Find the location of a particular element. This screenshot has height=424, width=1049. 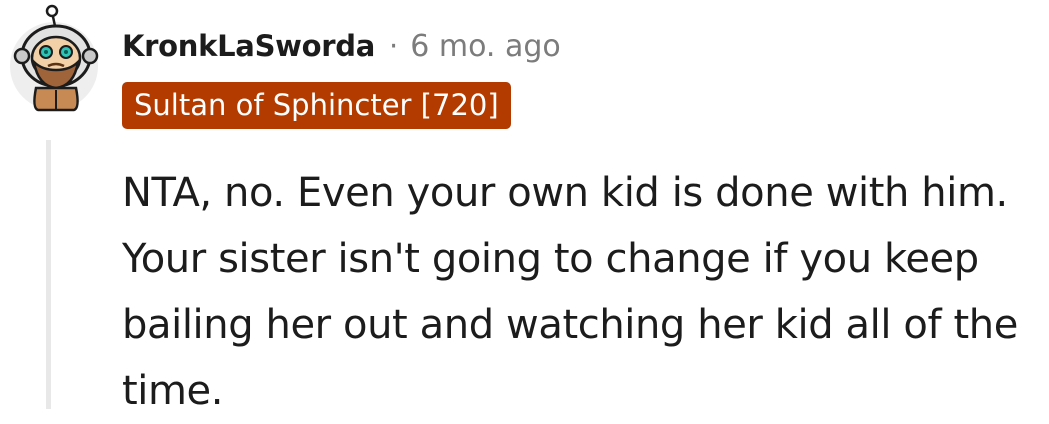

user-flair: Sultan of Sphincter [720] is located at coordinates (316, 105).